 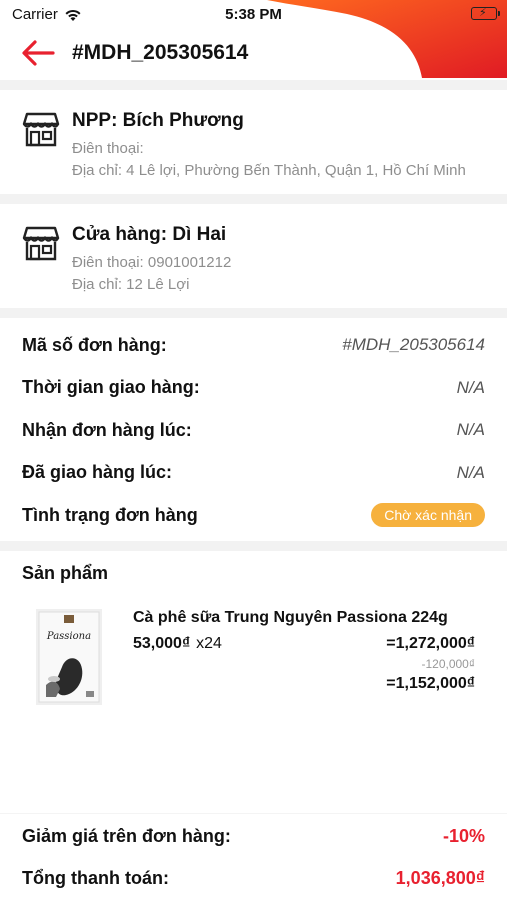 What do you see at coordinates (430, 683) in the screenshot?
I see `product-total: =1,152,000₫` at bounding box center [430, 683].